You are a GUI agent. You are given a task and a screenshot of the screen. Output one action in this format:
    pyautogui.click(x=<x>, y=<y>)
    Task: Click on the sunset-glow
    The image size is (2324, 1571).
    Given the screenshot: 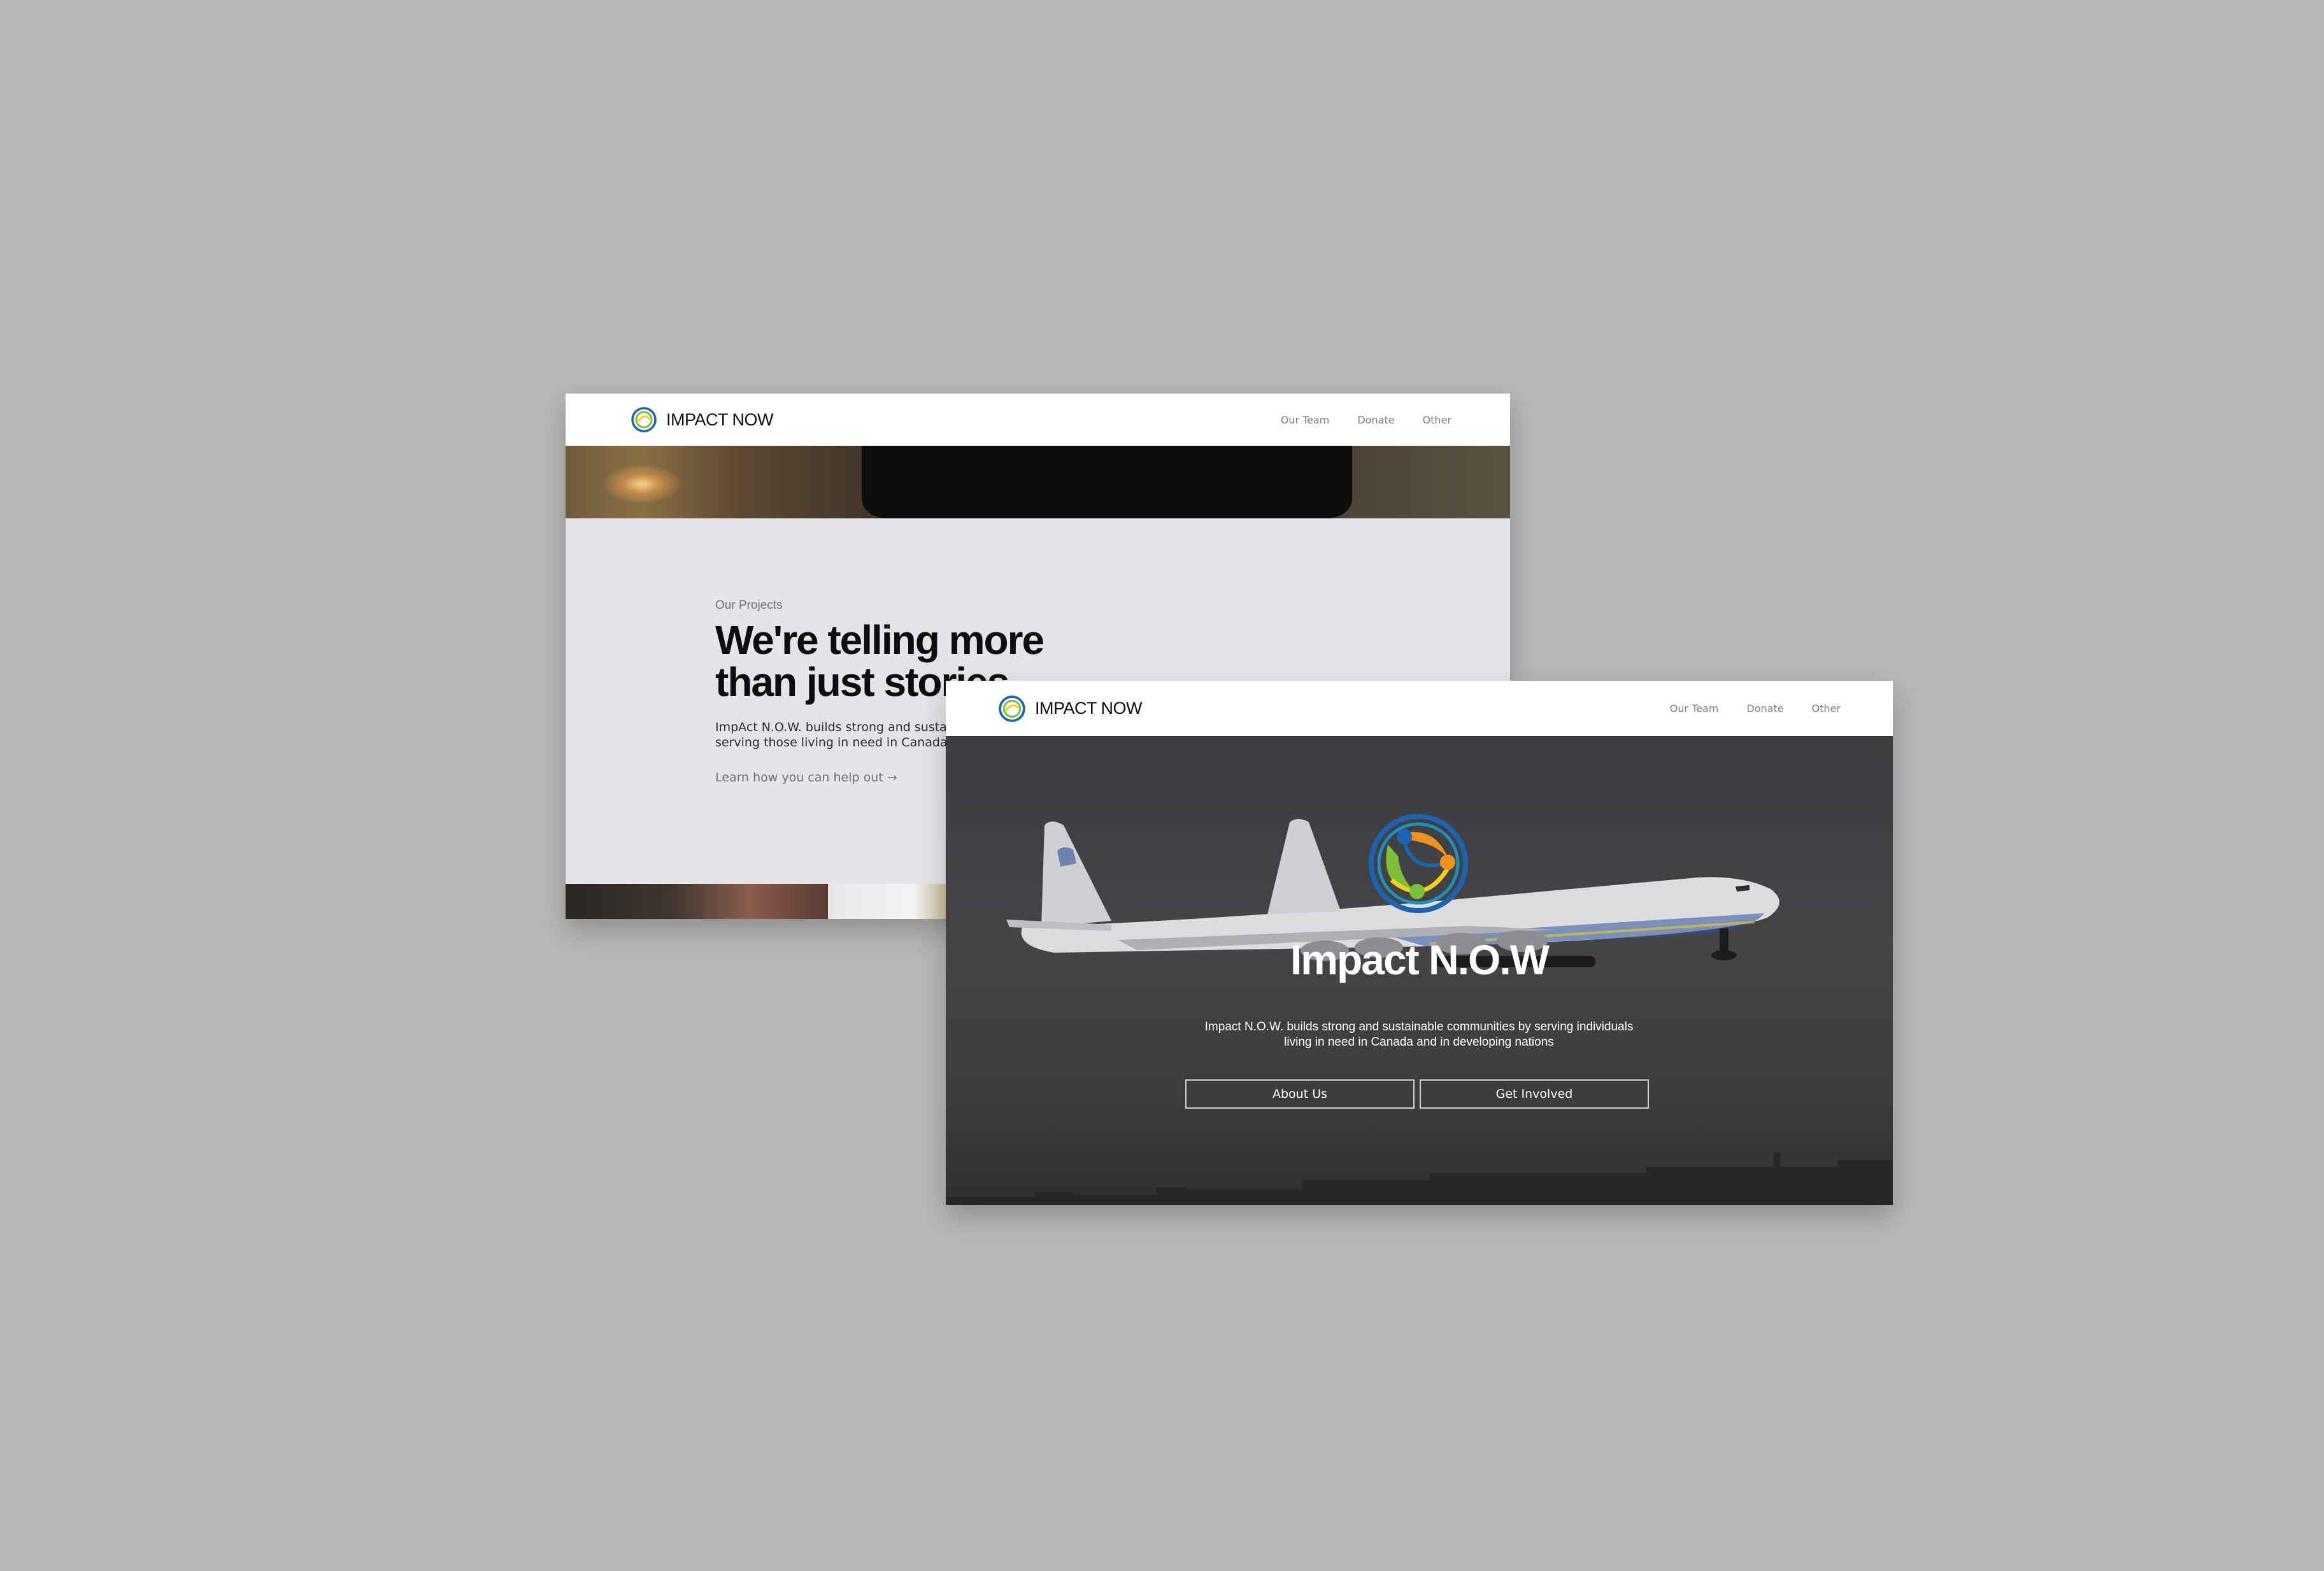 What is the action you would take?
    pyautogui.click(x=642, y=484)
    